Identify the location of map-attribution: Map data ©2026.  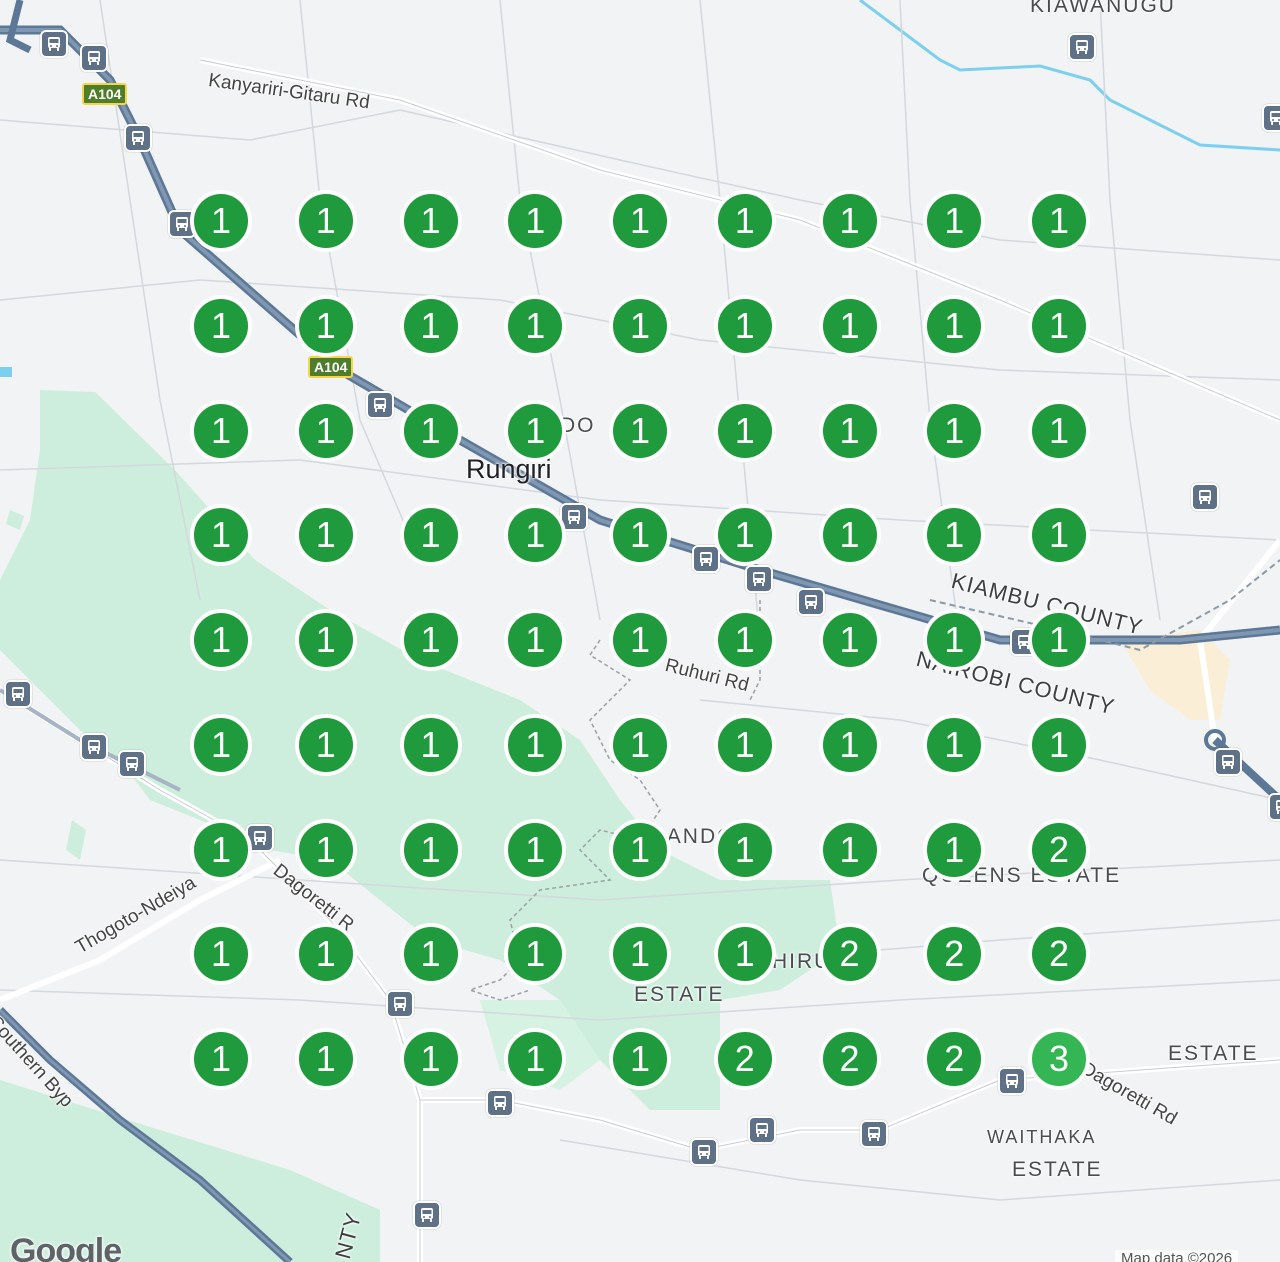
(1177, 1256).